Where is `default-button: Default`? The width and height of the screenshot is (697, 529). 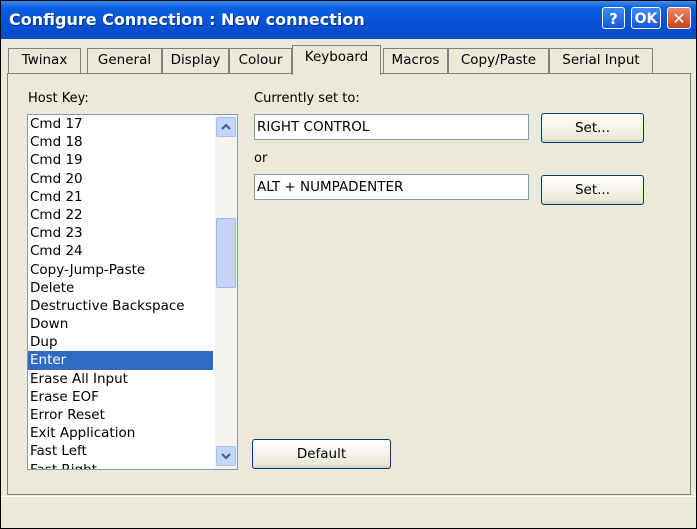 default-button: Default is located at coordinates (321, 454).